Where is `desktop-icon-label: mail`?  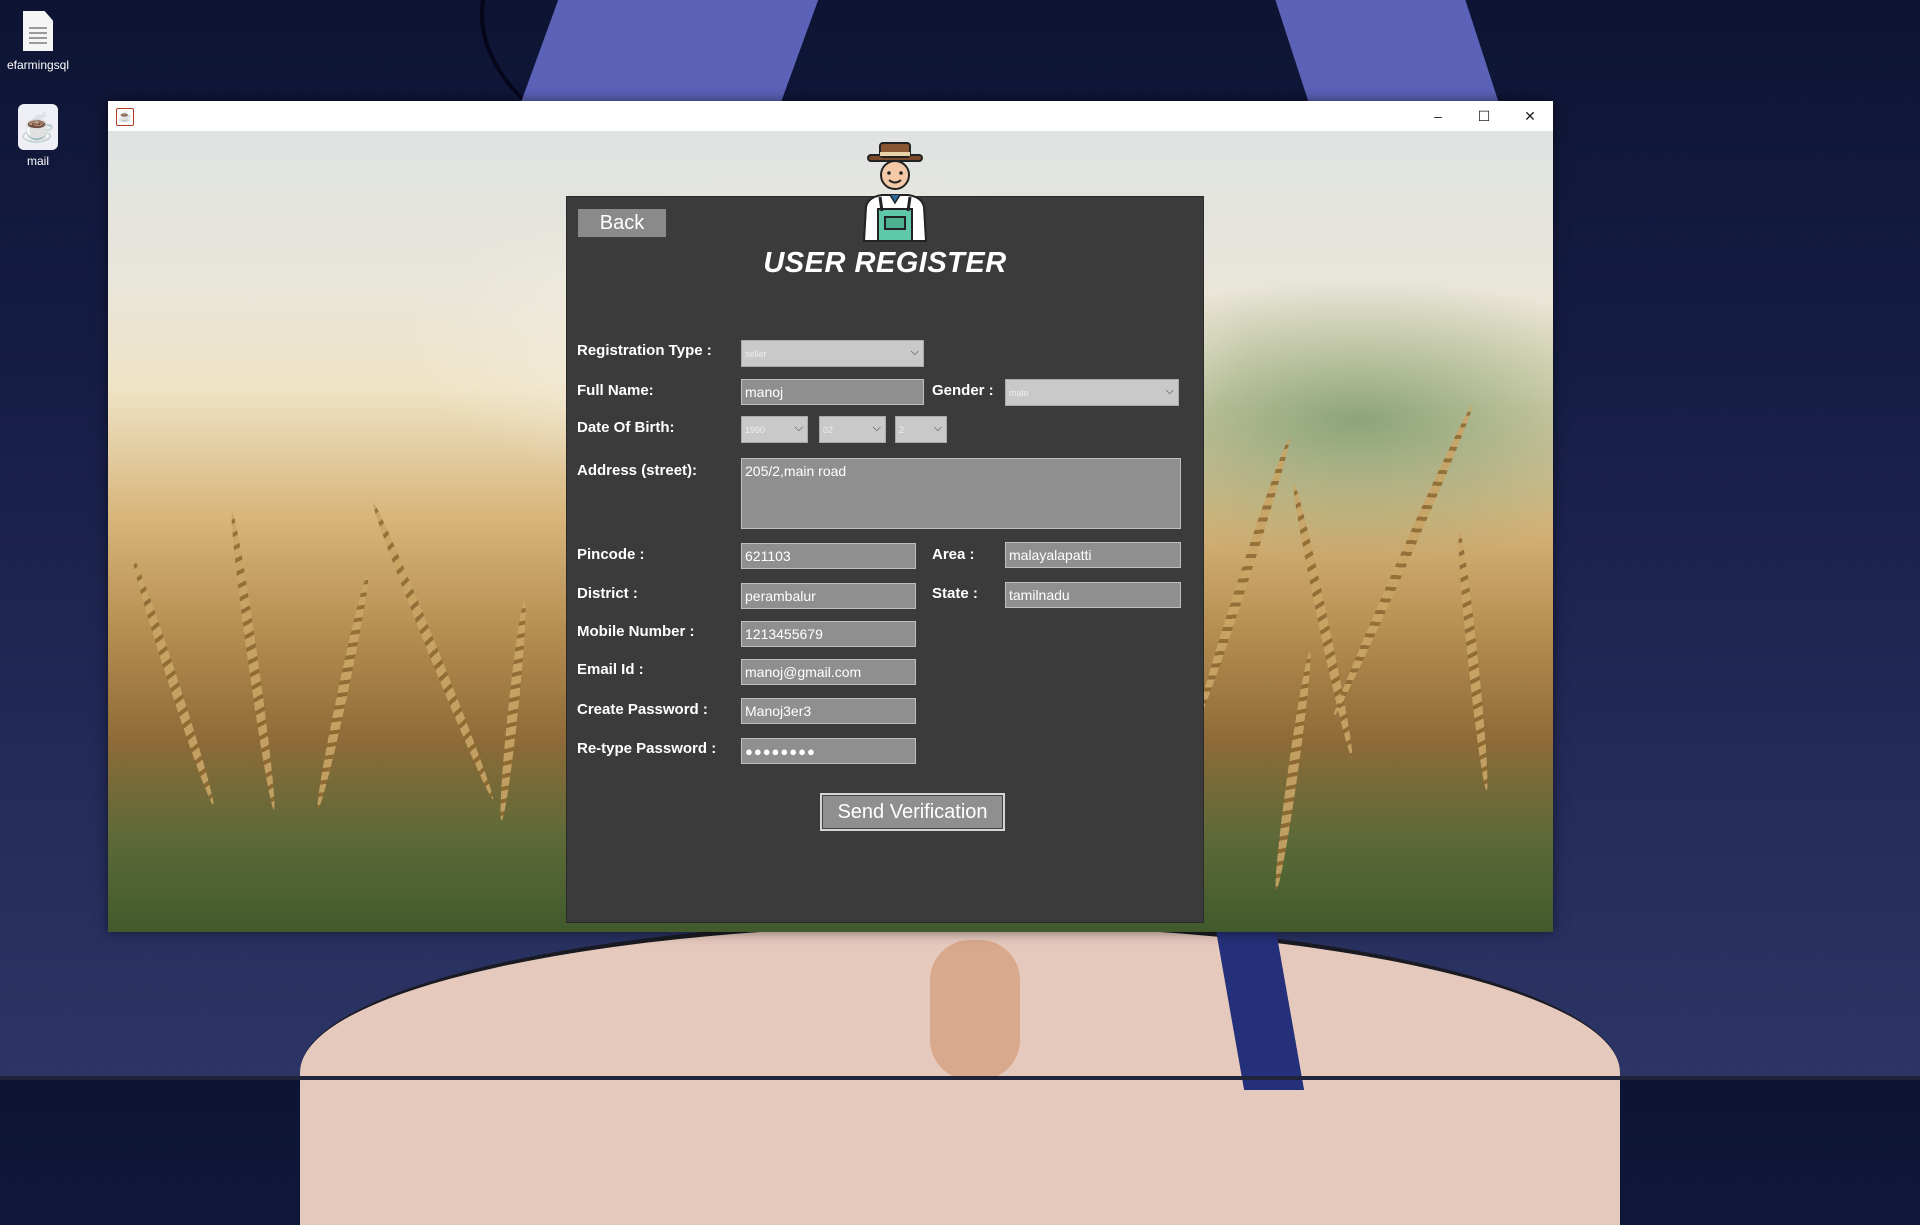
desktop-icon-label: mail is located at coordinates (37, 161).